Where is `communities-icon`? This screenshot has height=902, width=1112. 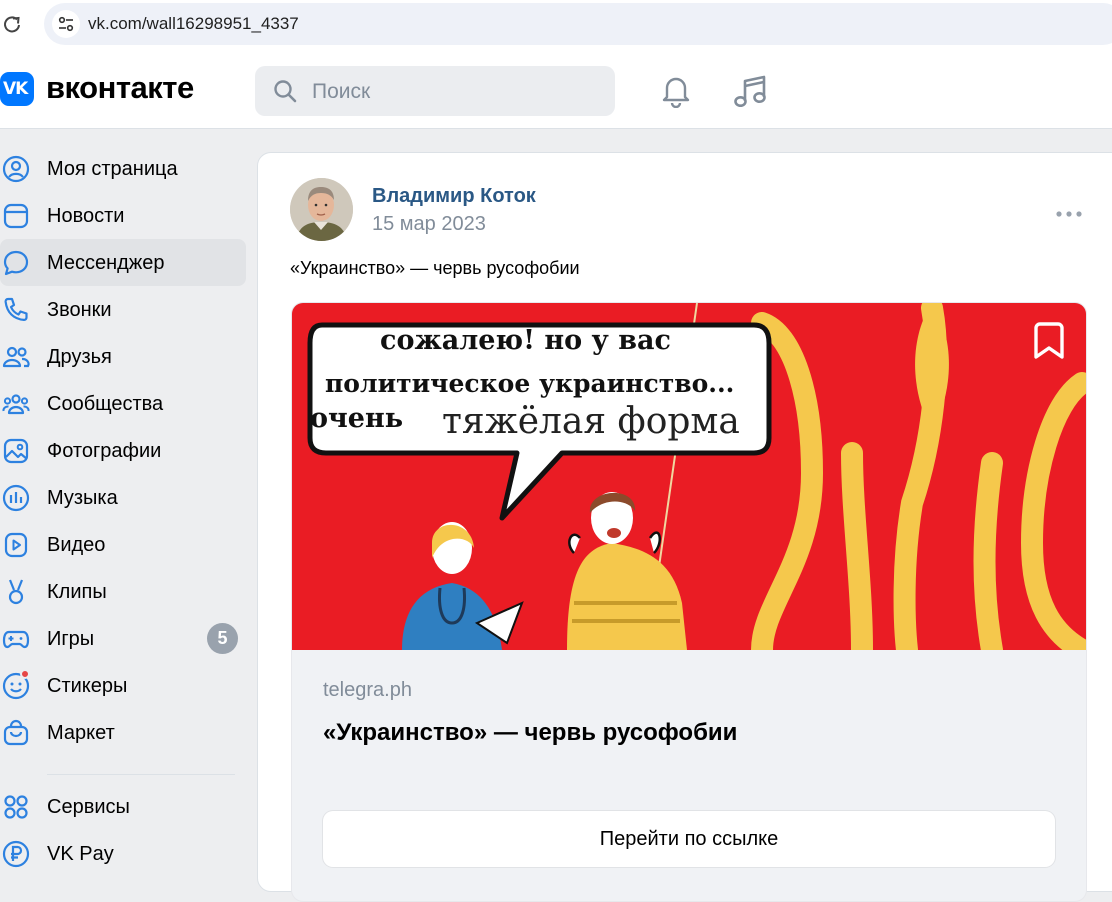
communities-icon is located at coordinates (16, 404).